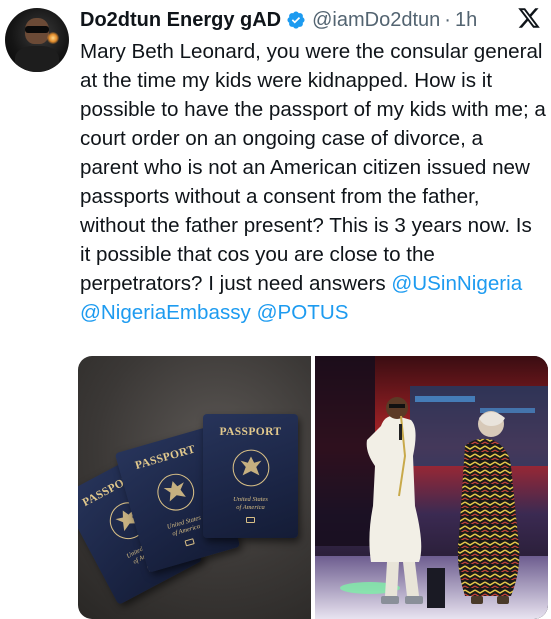  What do you see at coordinates (250, 507) in the screenshot?
I see `passport-country-line2: of America` at bounding box center [250, 507].